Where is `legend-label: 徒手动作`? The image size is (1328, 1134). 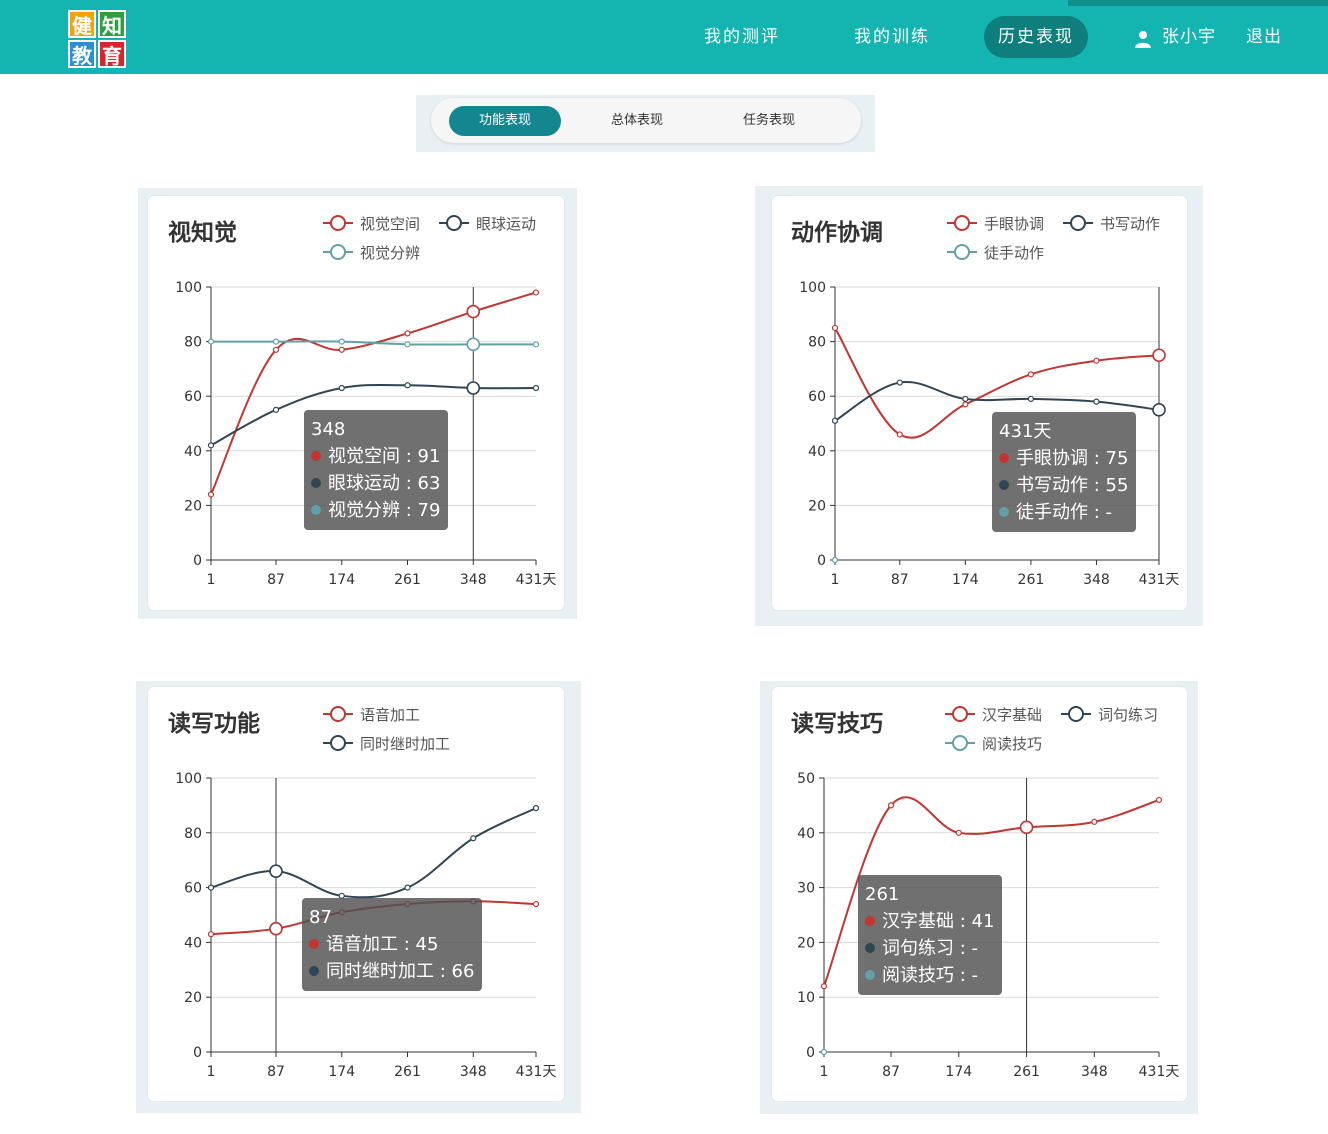
legend-label: 徒手动作 is located at coordinates (1014, 253).